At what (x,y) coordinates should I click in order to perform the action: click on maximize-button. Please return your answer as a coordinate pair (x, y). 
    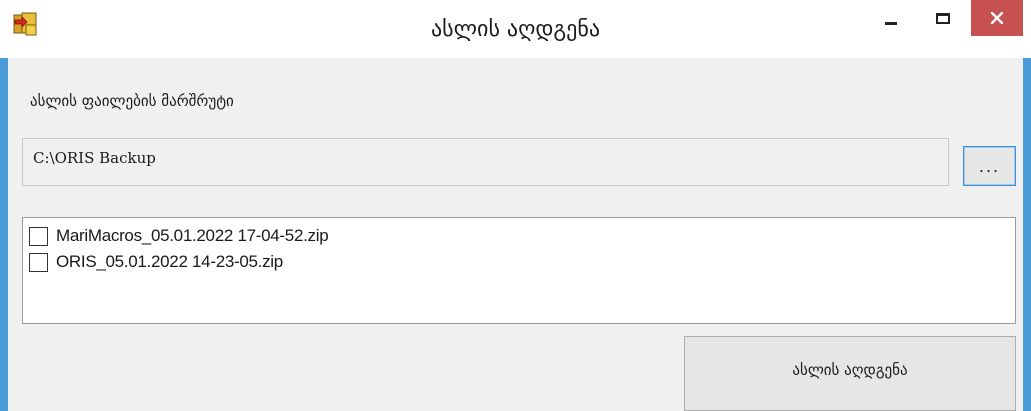
    Looking at the image, I should click on (943, 18).